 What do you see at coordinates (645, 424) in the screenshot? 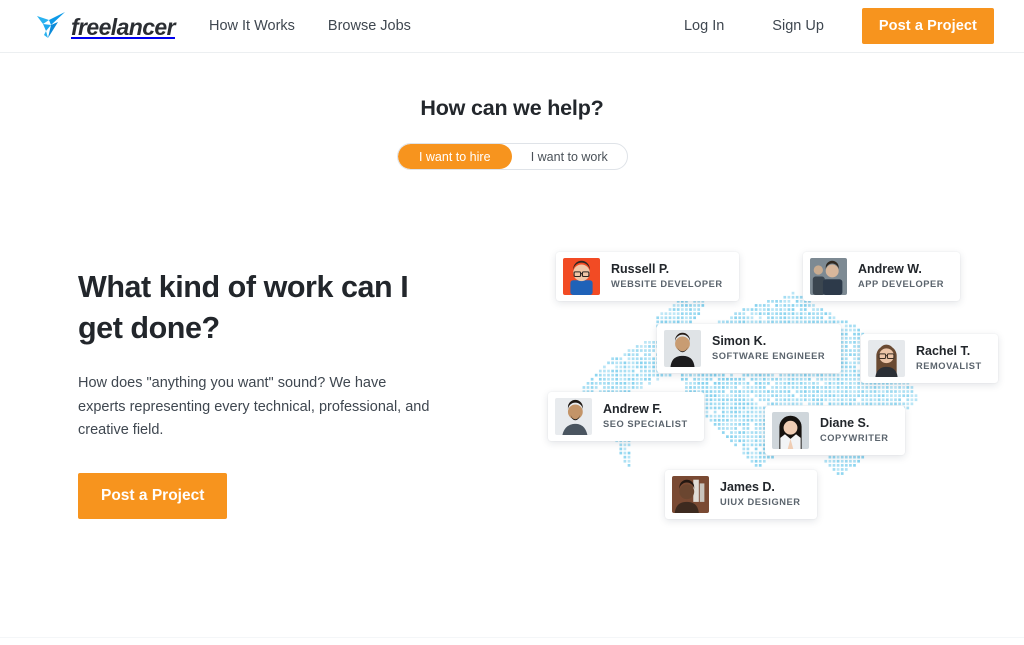
I see `profile-role: SEO SPECIALIST` at bounding box center [645, 424].